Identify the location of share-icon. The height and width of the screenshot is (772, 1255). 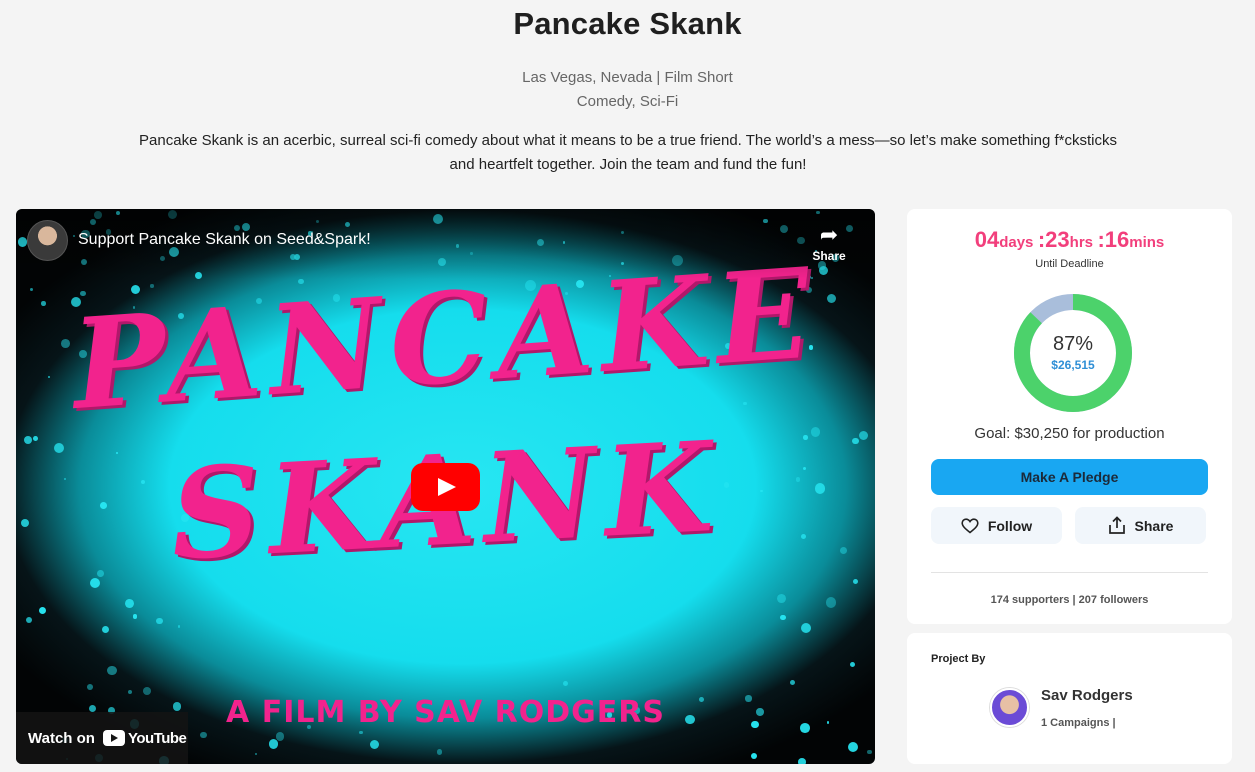
(1116, 525).